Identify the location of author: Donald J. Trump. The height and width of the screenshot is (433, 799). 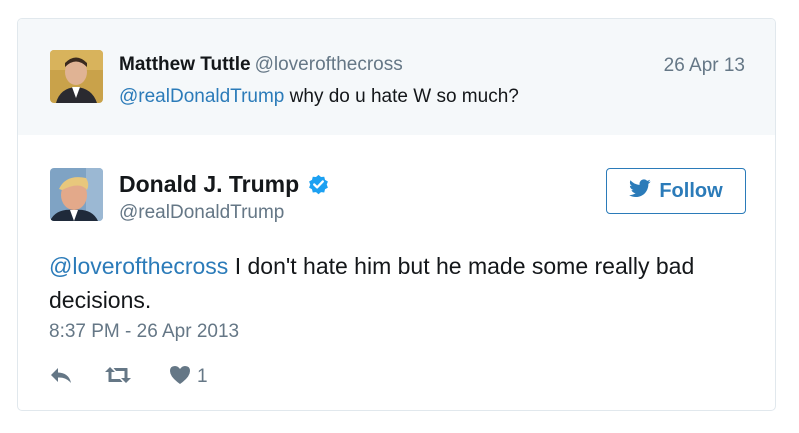
(224, 184).